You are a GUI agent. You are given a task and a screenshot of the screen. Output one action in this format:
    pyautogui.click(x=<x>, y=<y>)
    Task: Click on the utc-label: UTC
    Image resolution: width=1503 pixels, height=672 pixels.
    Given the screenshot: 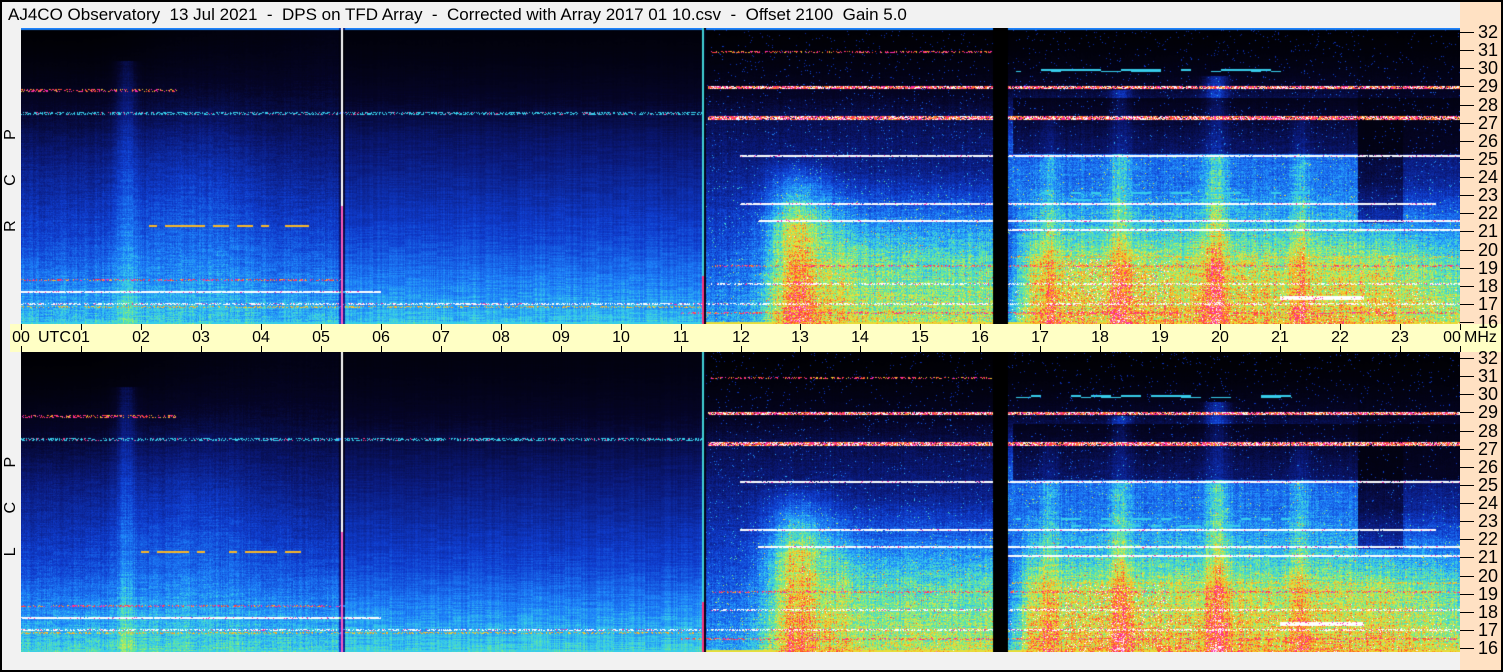 What is the action you would take?
    pyautogui.click(x=54, y=337)
    